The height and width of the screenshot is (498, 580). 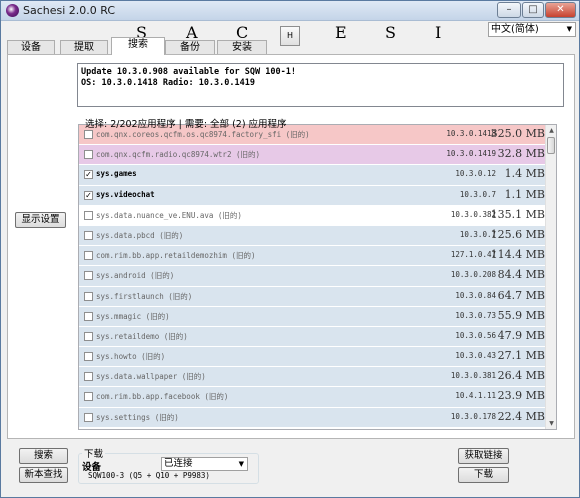 What do you see at coordinates (40, 220) in the screenshot?
I see `show-settings-button: 显示设置` at bounding box center [40, 220].